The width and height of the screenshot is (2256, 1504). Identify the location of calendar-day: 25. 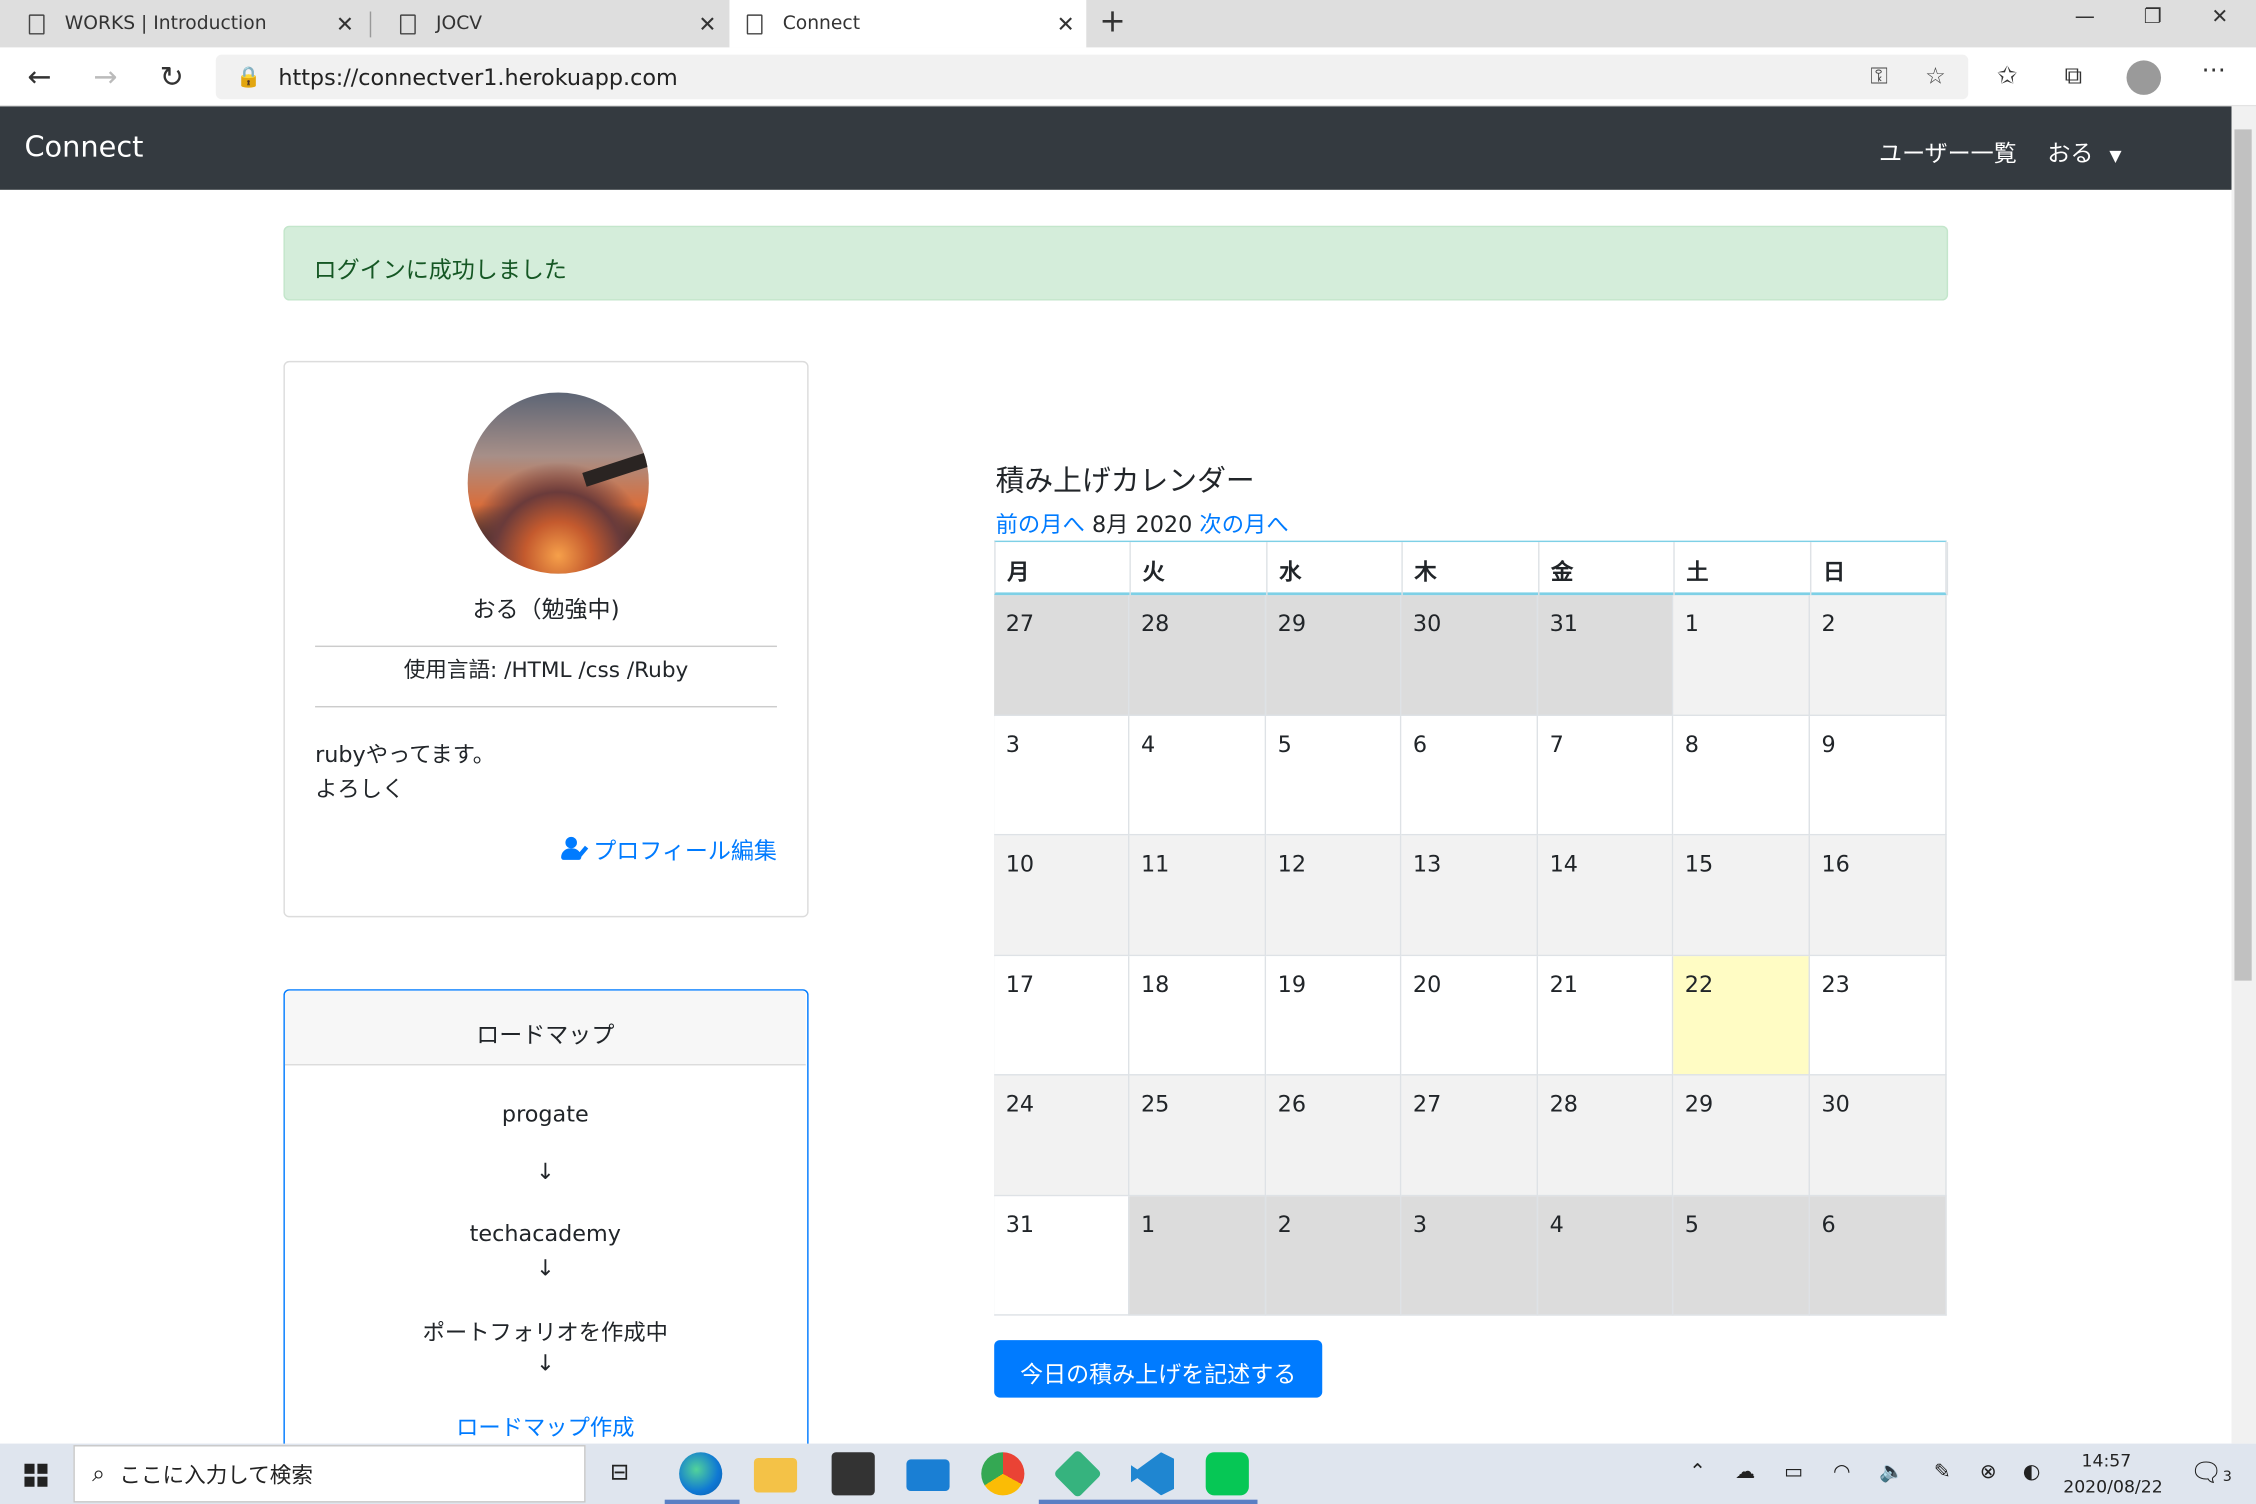
(1198, 1135).